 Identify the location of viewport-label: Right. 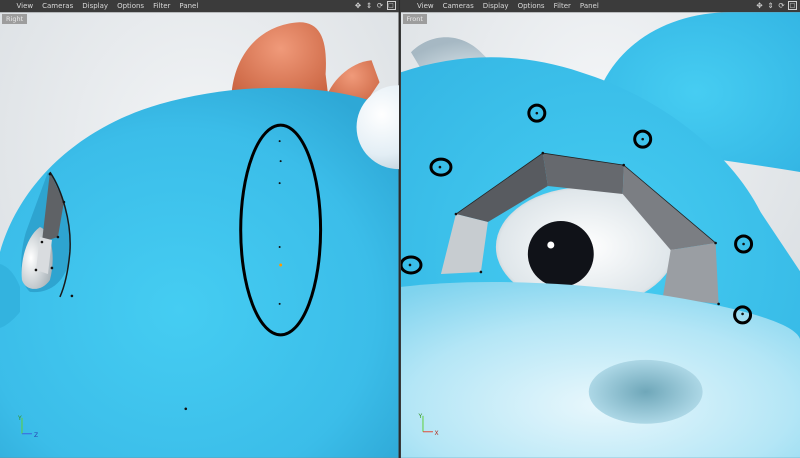
(15, 19).